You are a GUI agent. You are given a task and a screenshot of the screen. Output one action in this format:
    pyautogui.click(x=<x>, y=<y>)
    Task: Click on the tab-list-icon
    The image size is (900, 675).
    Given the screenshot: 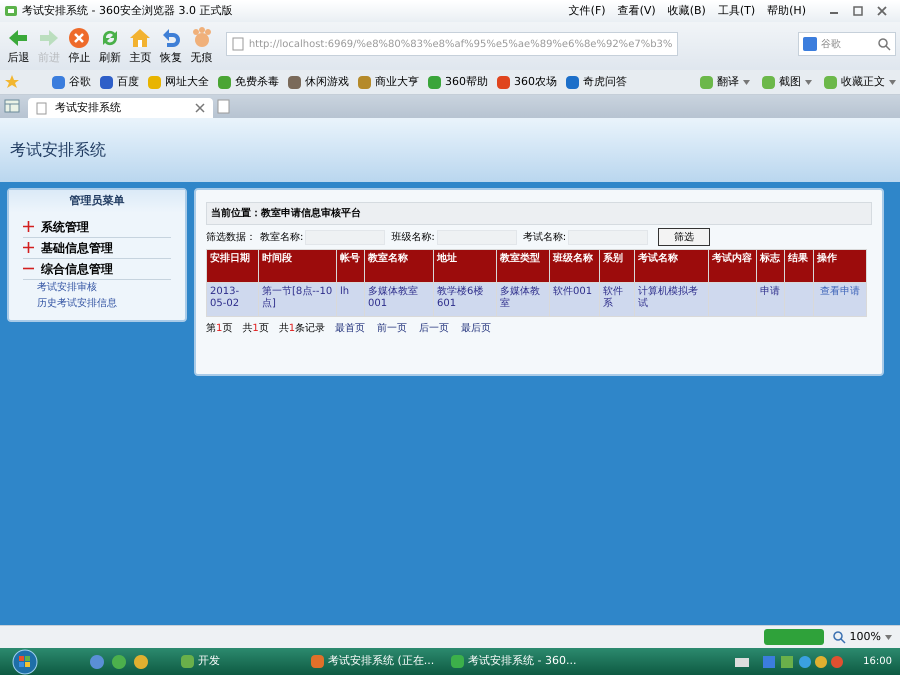 What is the action you would take?
    pyautogui.click(x=12, y=106)
    